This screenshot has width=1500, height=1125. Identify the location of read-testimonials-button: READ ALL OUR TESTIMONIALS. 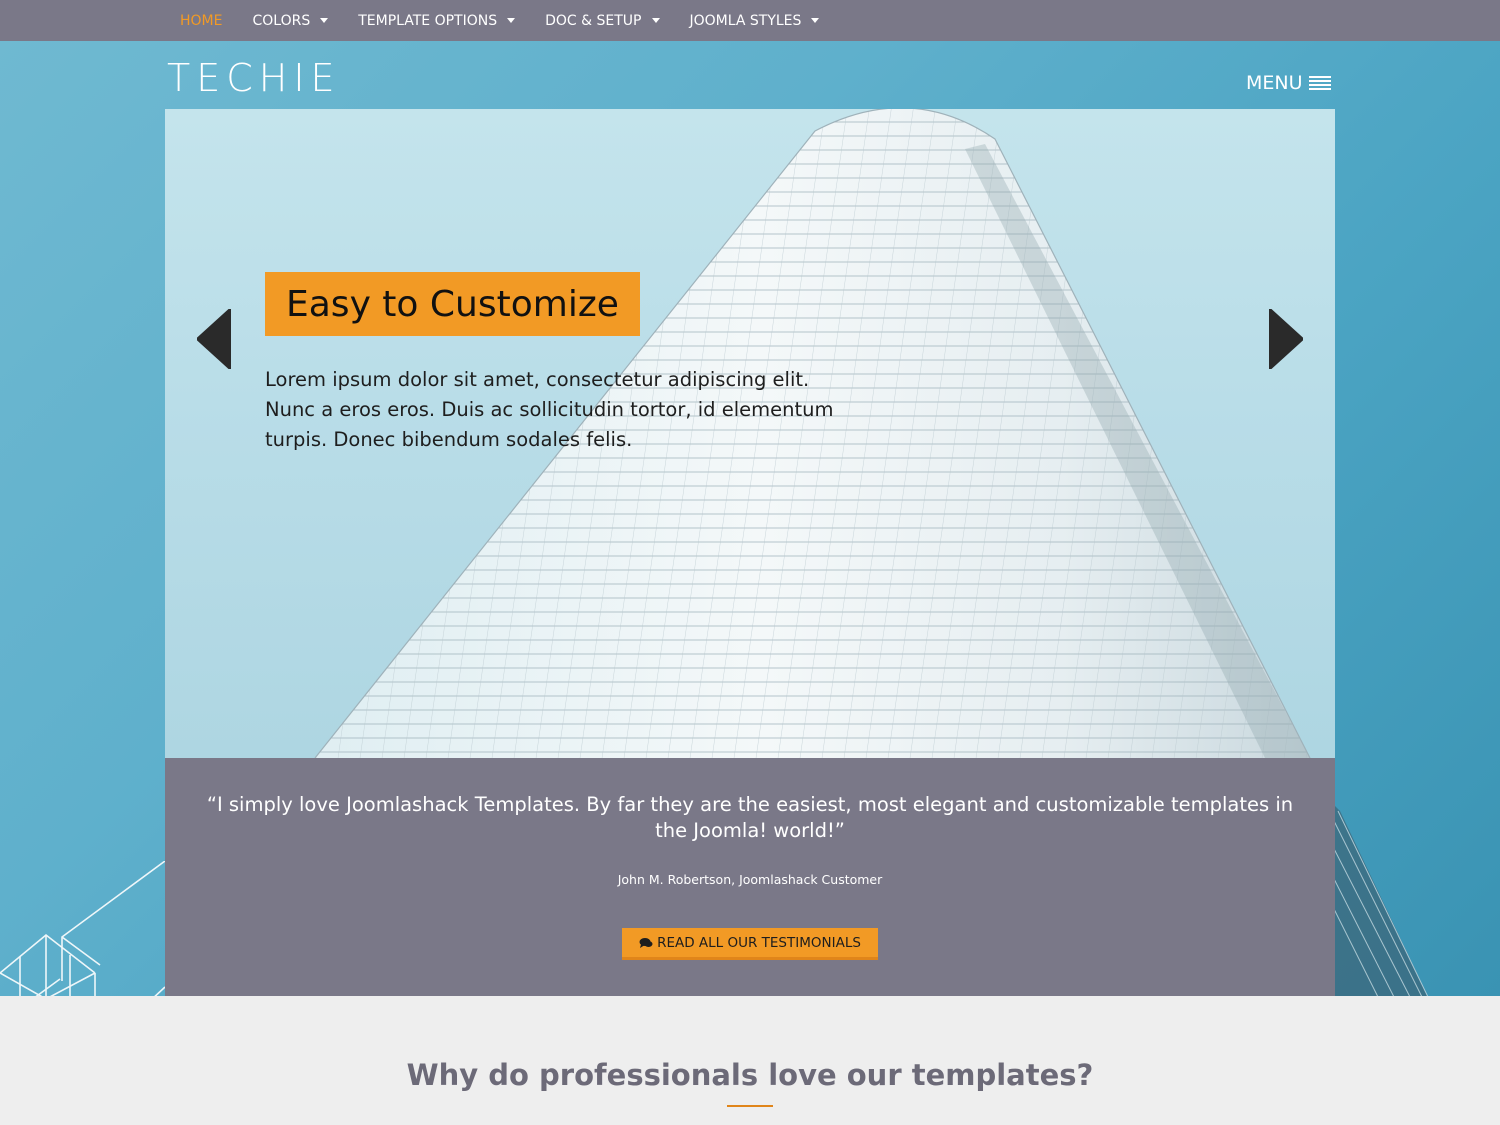
(750, 944).